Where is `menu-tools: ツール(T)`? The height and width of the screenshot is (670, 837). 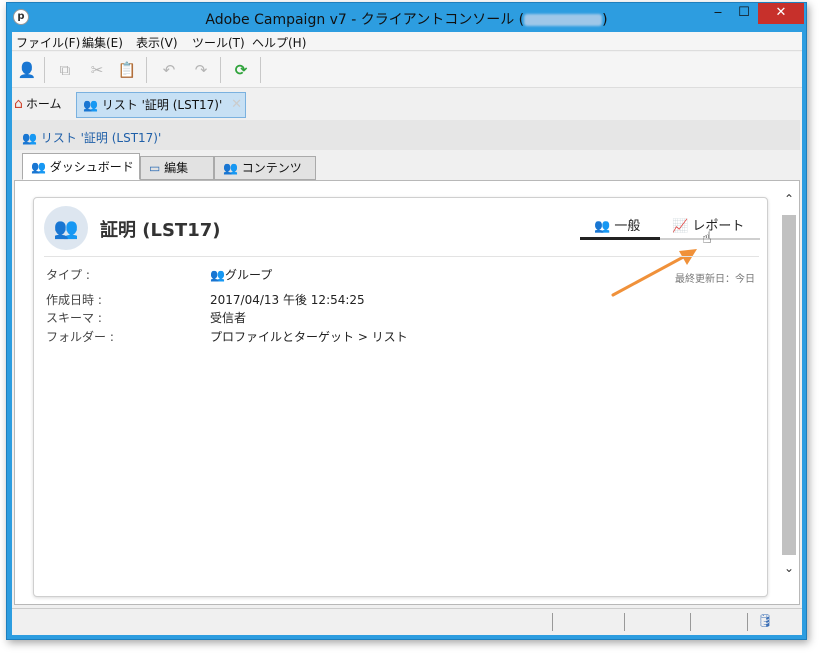 menu-tools: ツール(T) is located at coordinates (218, 42).